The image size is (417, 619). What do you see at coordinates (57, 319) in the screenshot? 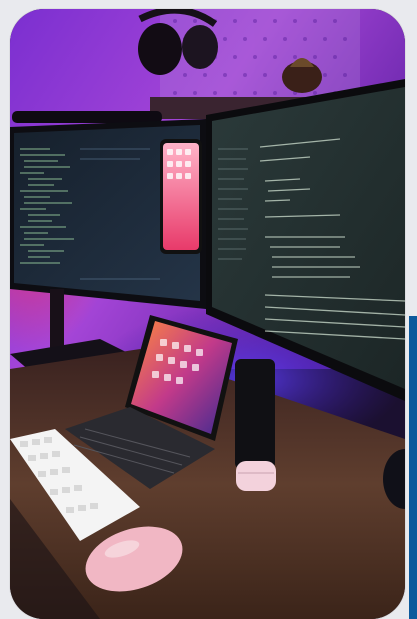
I see `monitor-stand` at bounding box center [57, 319].